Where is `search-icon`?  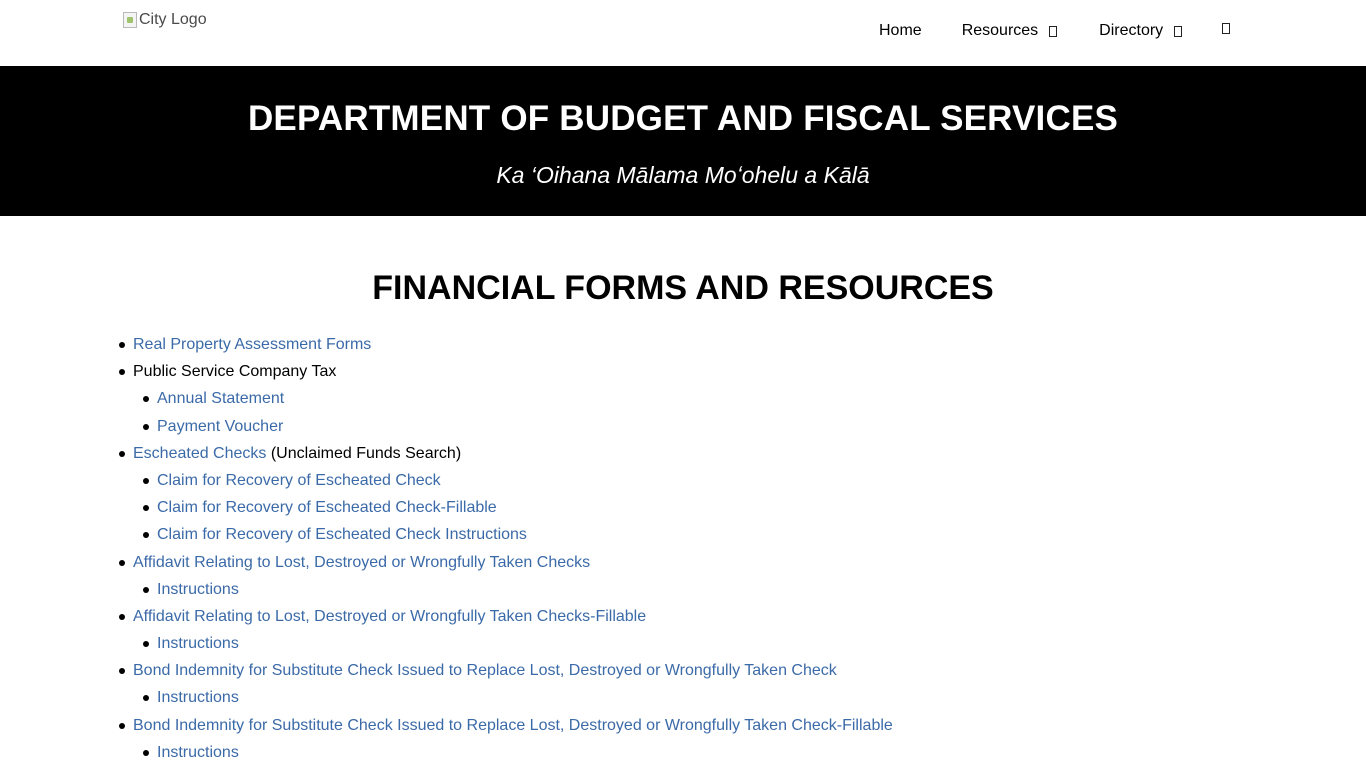 search-icon is located at coordinates (1226, 28).